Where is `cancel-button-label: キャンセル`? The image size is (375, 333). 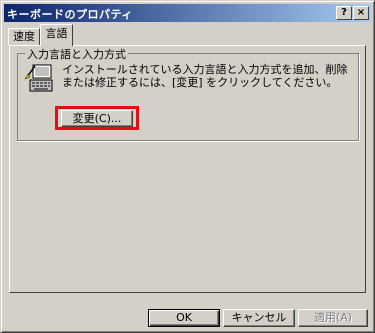 cancel-button-label: キャンセル is located at coordinates (259, 317).